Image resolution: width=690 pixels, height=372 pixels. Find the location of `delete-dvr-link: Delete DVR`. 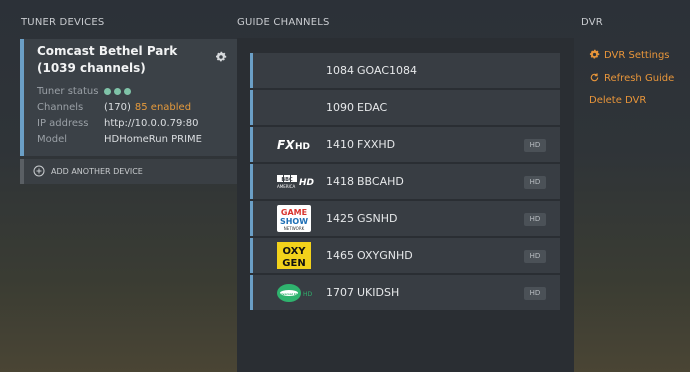

delete-dvr-link: Delete DVR is located at coordinates (617, 100).